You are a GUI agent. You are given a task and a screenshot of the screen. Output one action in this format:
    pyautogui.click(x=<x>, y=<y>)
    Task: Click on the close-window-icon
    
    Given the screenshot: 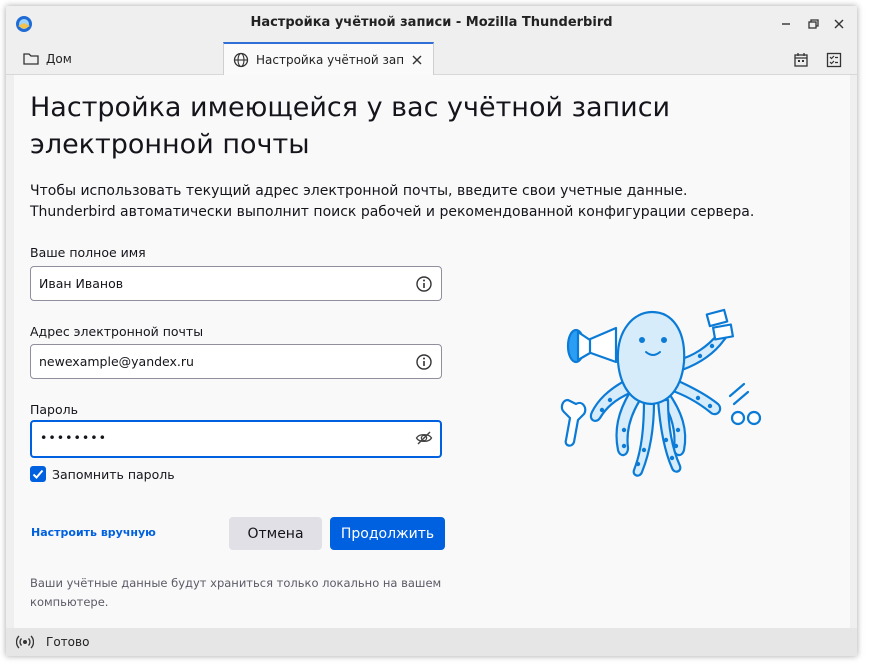 What is the action you would take?
    pyautogui.click(x=839, y=24)
    